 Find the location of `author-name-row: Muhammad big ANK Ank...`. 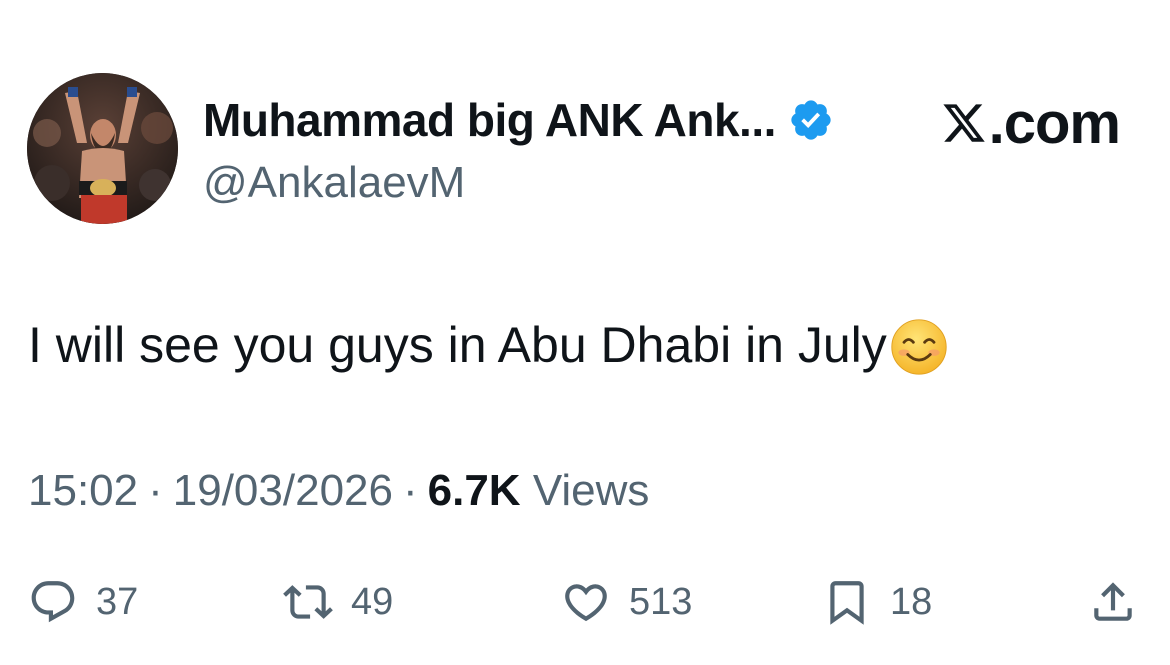

author-name-row: Muhammad big ANK Ank... is located at coordinates (518, 120).